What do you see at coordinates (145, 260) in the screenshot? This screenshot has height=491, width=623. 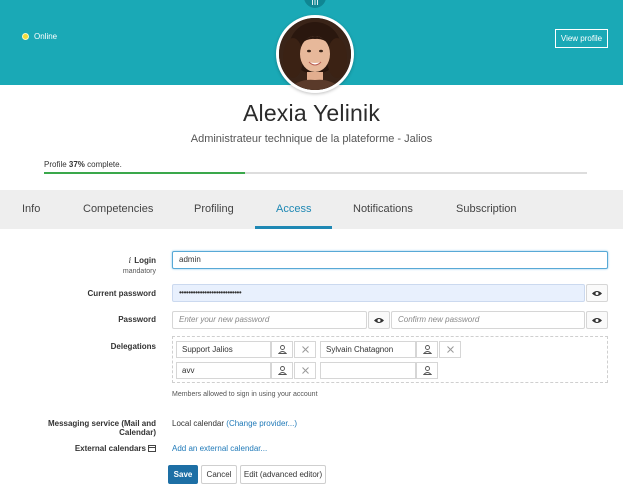 I see `login-label-text: Login` at bounding box center [145, 260].